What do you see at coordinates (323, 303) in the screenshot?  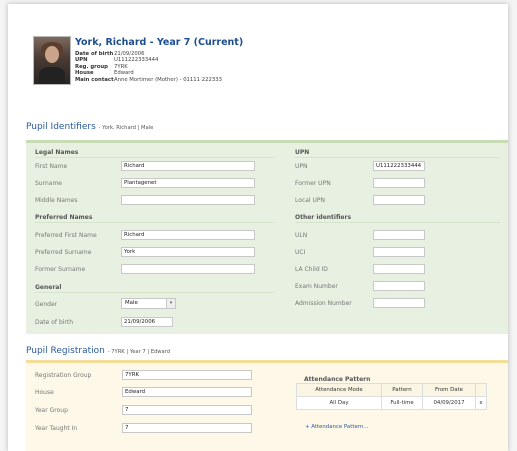 I see `admission-number-label: Admission Number` at bounding box center [323, 303].